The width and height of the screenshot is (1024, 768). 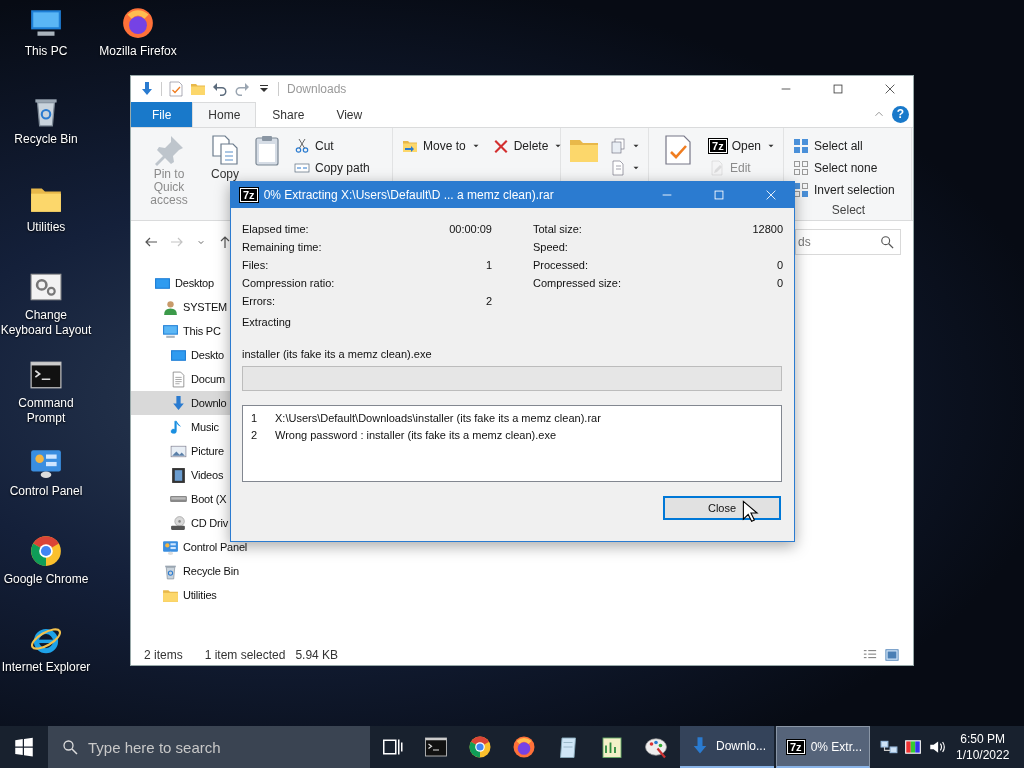 I want to click on large-icons-view-icon, so click(x=892, y=654).